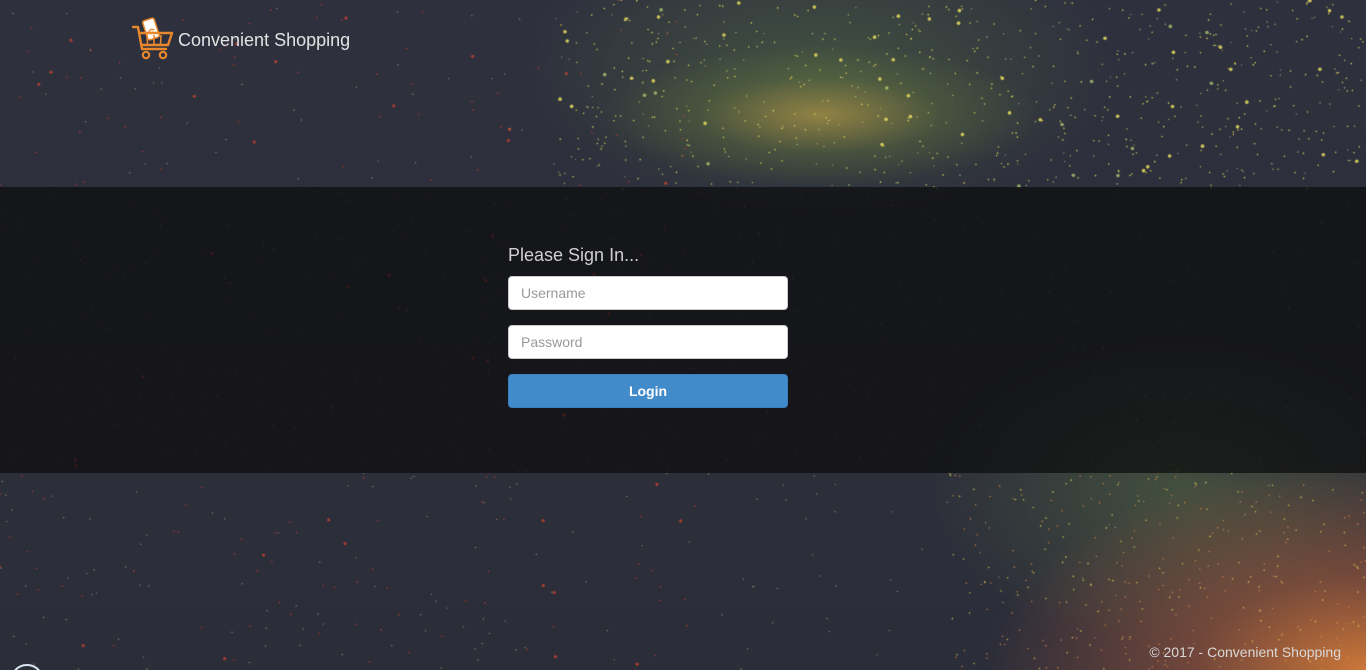  Describe the element at coordinates (648, 391) in the screenshot. I see `login-button: Login` at that location.